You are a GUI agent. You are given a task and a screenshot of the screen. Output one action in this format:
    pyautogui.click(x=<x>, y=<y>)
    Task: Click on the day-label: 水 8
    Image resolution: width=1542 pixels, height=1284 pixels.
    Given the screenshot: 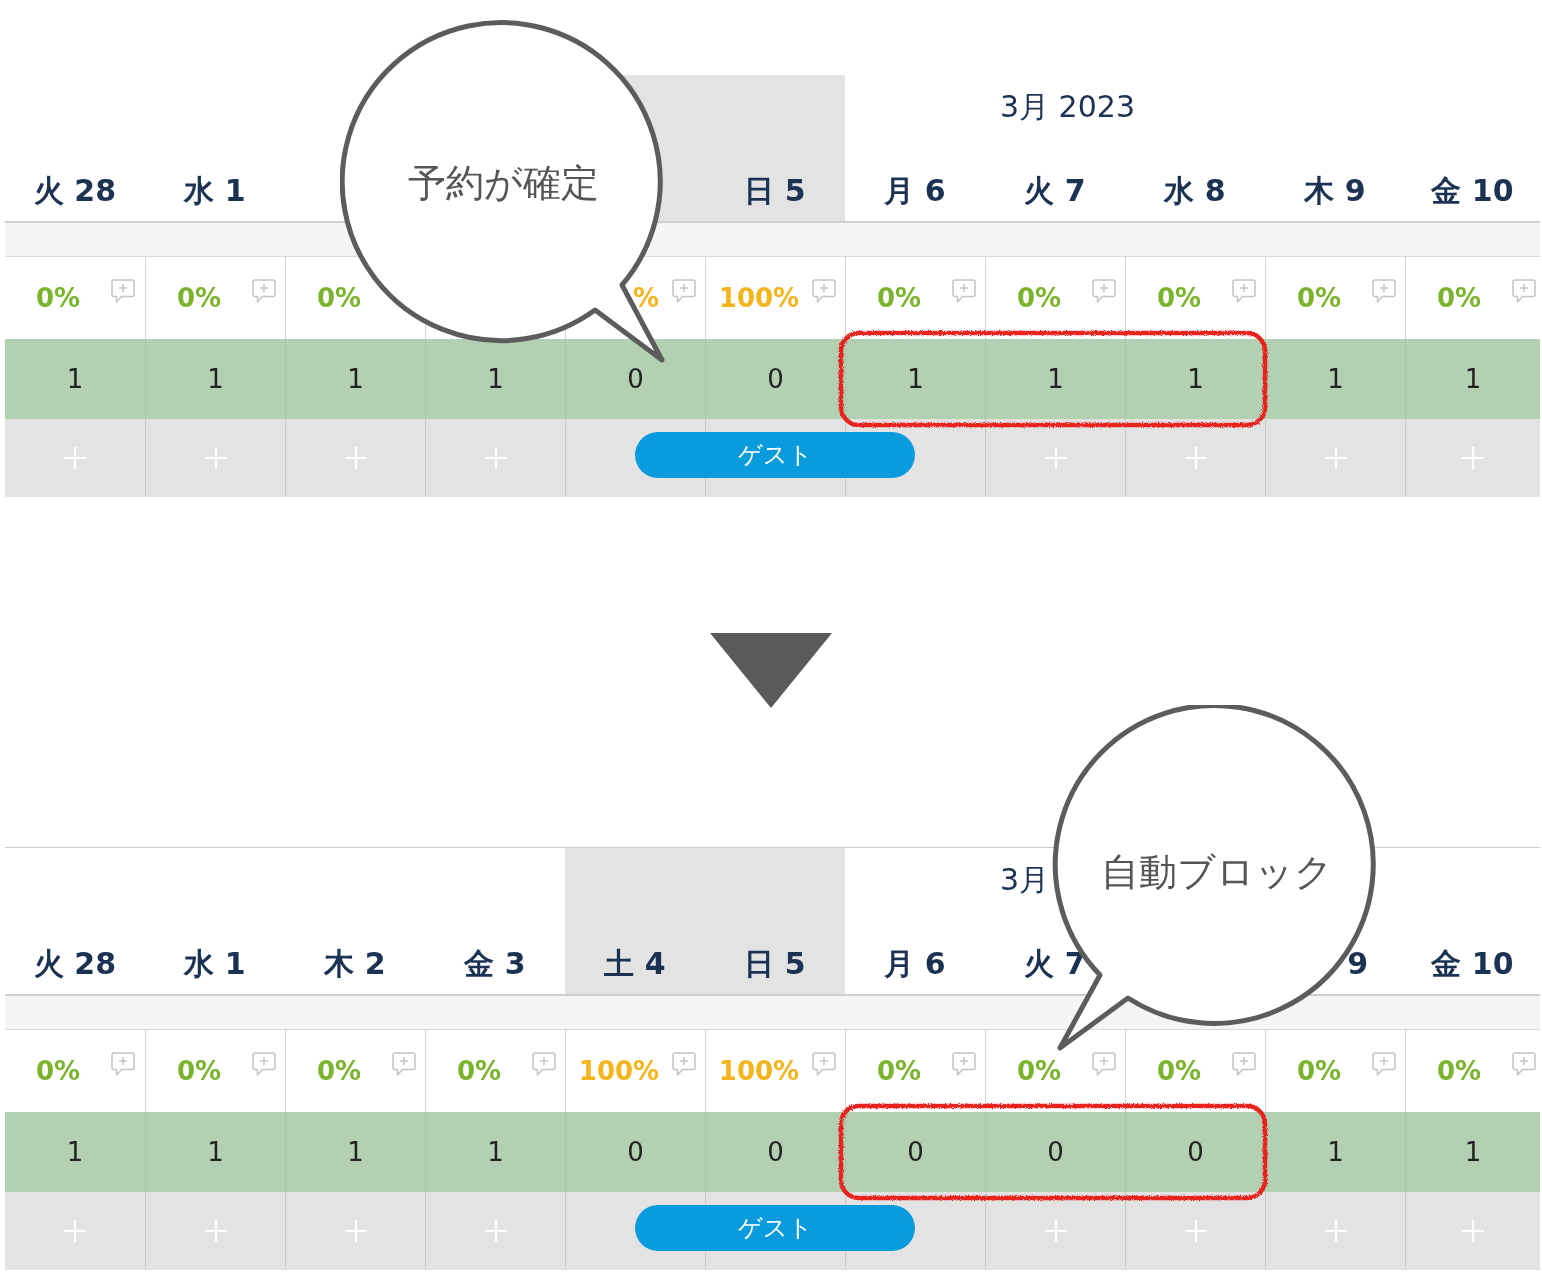 What is the action you would take?
    pyautogui.click(x=1195, y=191)
    